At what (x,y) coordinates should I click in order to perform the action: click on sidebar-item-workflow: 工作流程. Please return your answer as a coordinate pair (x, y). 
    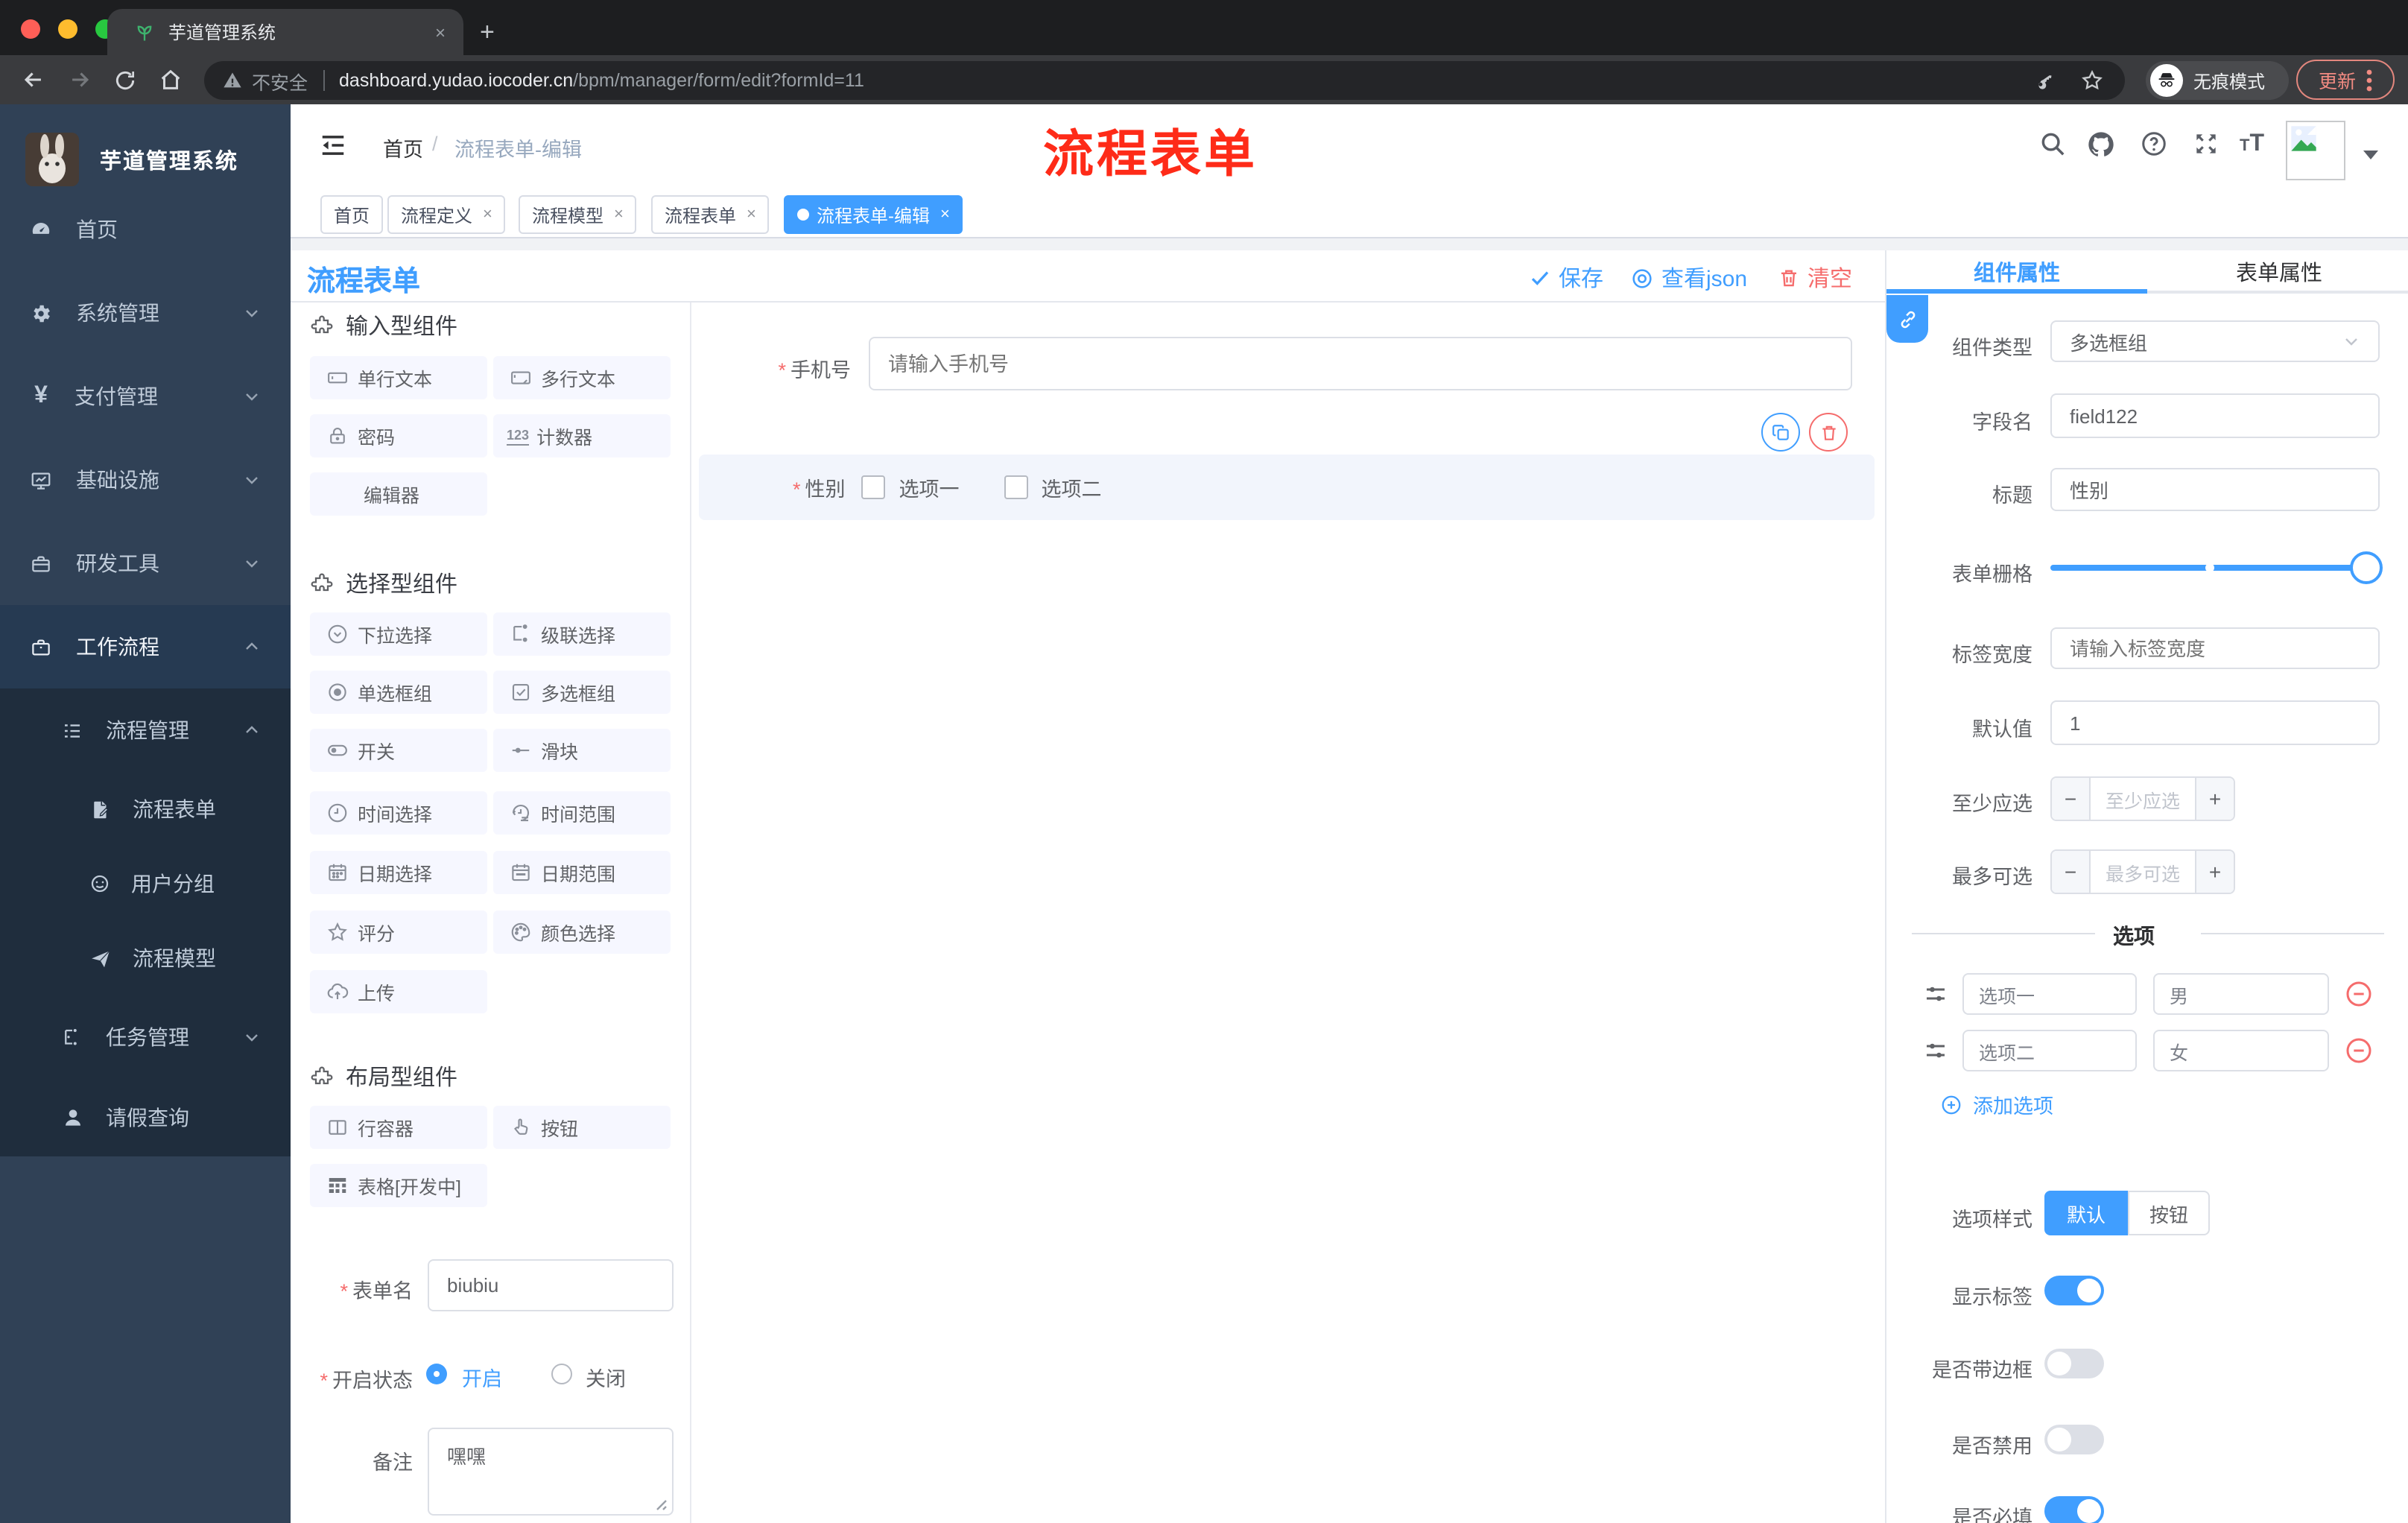
    Looking at the image, I should click on (145, 647).